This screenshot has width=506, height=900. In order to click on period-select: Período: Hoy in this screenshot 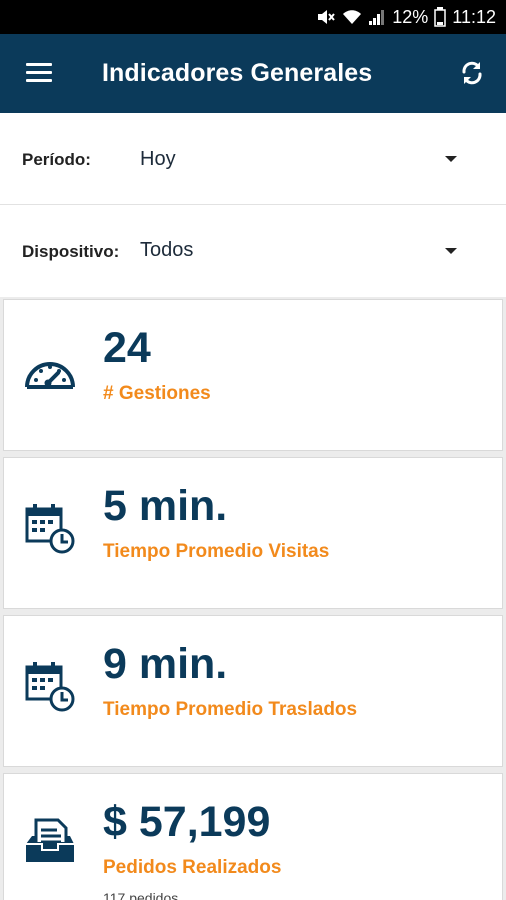, I will do `click(253, 159)`.